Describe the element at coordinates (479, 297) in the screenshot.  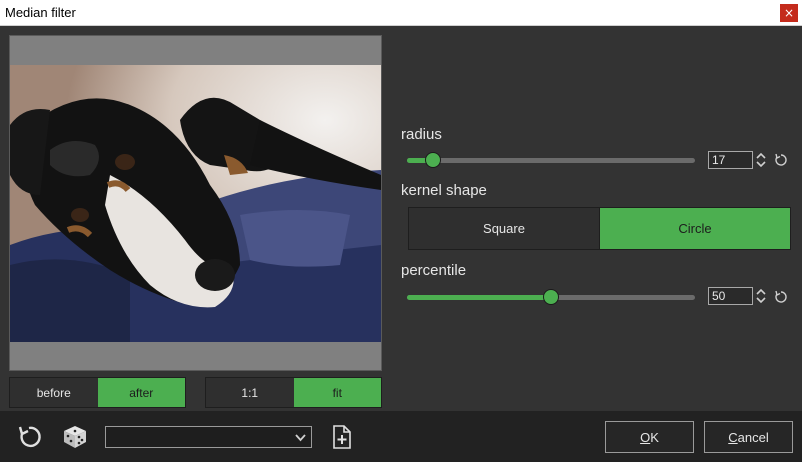
I see `percentile-slider-fill` at that location.